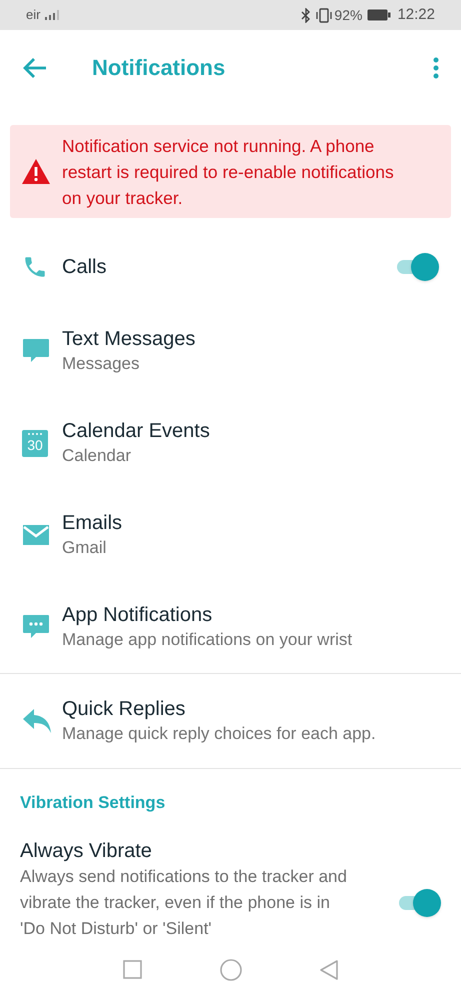 The width and height of the screenshot is (461, 999). Describe the element at coordinates (124, 709) in the screenshot. I see `row-title: Quick Replies` at that location.